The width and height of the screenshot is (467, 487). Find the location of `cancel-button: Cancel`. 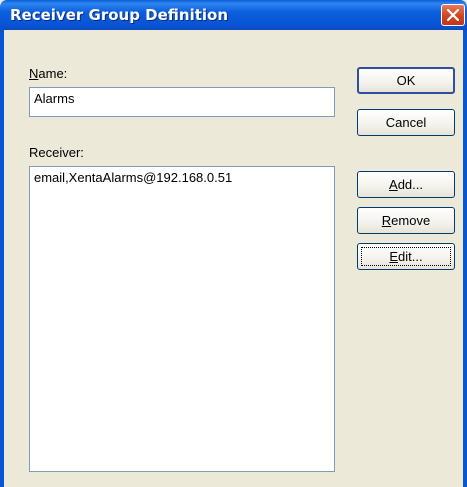

cancel-button: Cancel is located at coordinates (406, 122).